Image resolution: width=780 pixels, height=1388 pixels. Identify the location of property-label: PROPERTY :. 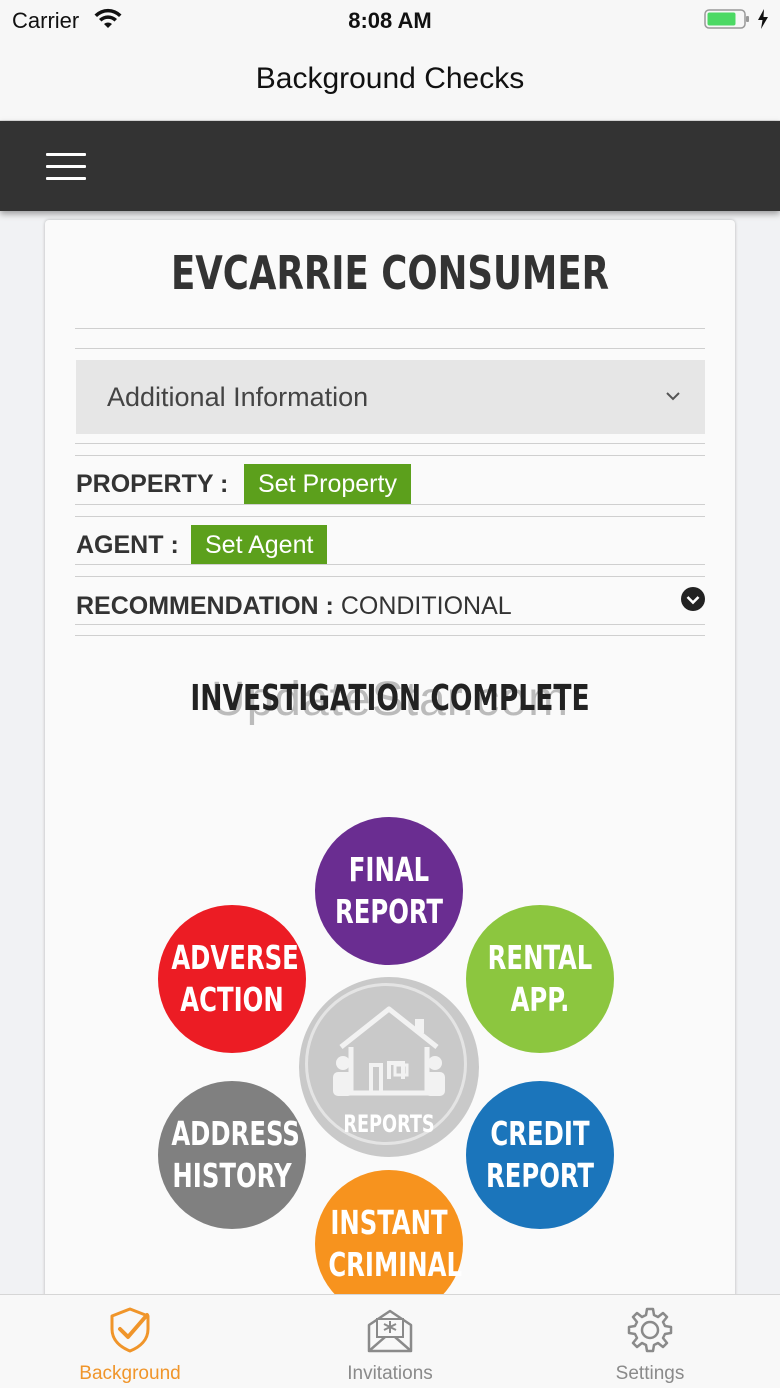
(152, 484).